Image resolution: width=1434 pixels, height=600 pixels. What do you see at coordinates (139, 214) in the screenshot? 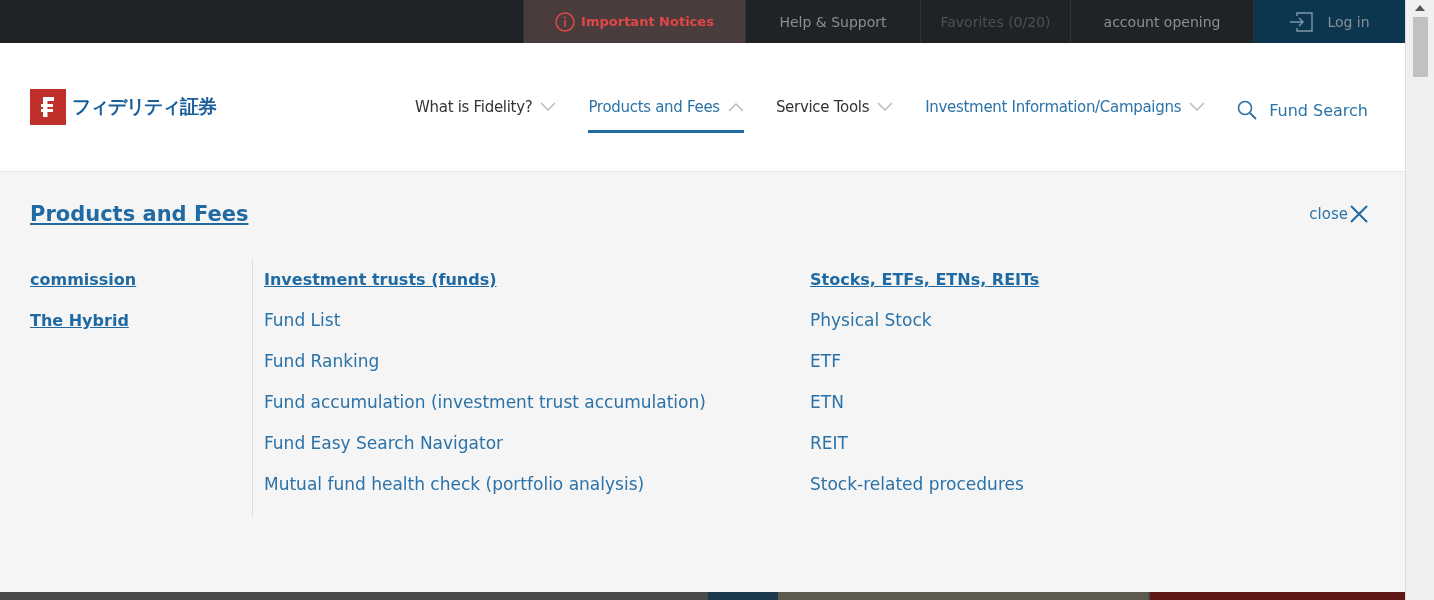
I see `menu-title-link: Products and Fees` at bounding box center [139, 214].